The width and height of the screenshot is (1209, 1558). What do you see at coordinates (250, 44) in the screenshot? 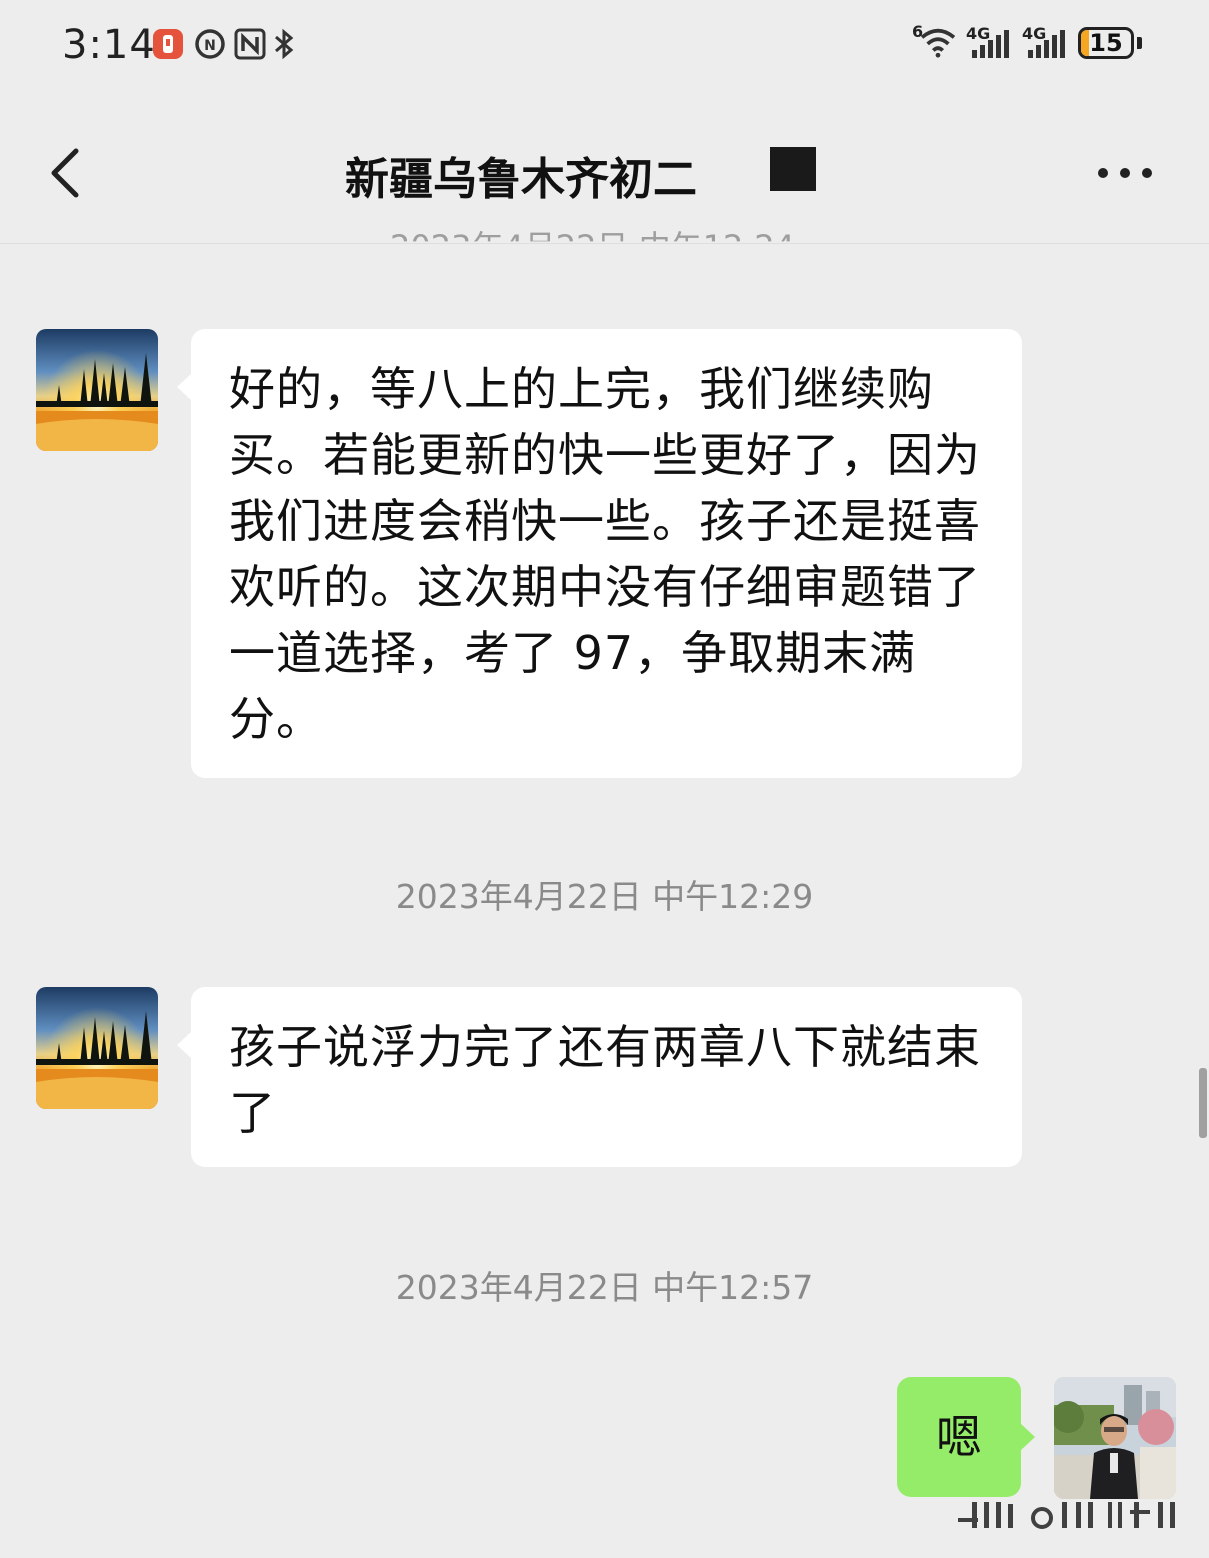
I see `nfc-icon` at bounding box center [250, 44].